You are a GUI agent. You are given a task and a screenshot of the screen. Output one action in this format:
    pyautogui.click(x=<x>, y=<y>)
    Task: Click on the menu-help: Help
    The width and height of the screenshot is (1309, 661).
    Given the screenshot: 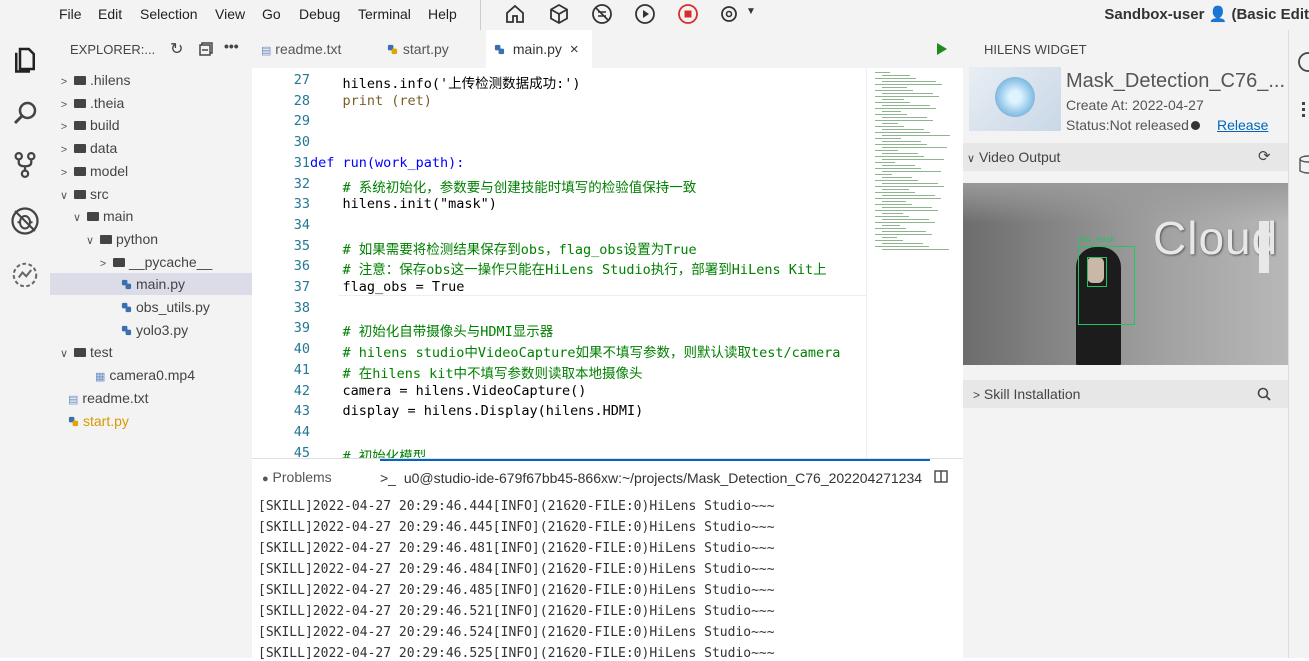 What is the action you would take?
    pyautogui.click(x=442, y=14)
    